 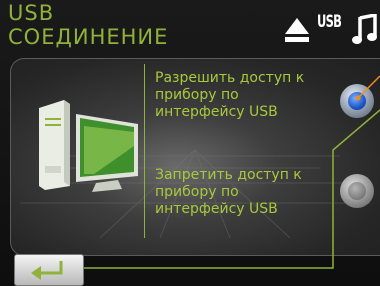 I want to click on back-button, so click(x=49, y=270).